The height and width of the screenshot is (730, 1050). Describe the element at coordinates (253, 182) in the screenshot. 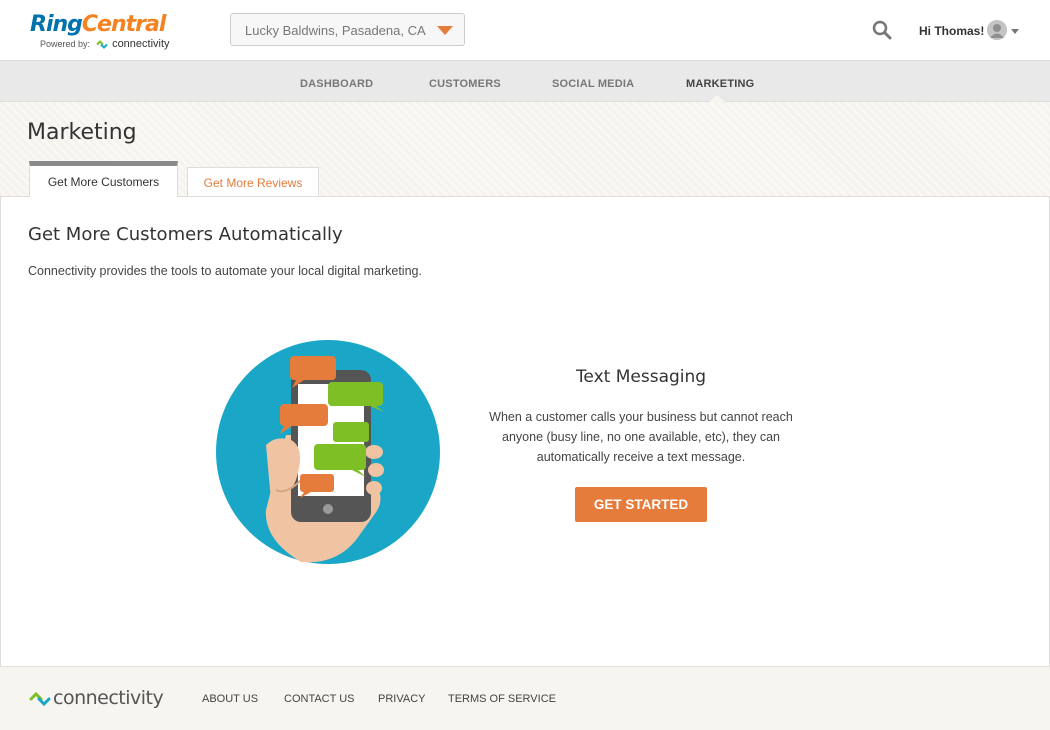

I see `tab-get-more-reviews: Get More Reviews` at that location.